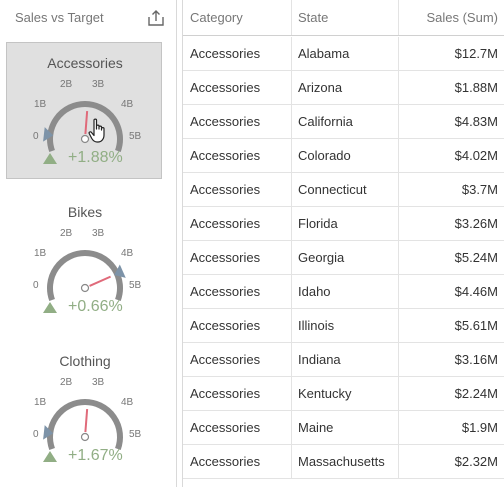 This screenshot has width=504, height=487. Describe the element at coordinates (320, 87) in the screenshot. I see `cell-state: Arizona` at that location.